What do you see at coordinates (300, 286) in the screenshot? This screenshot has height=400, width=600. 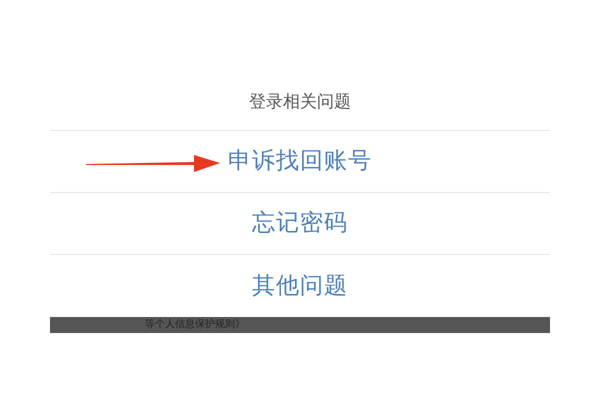 I see `sheet-option: 其他问题` at bounding box center [300, 286].